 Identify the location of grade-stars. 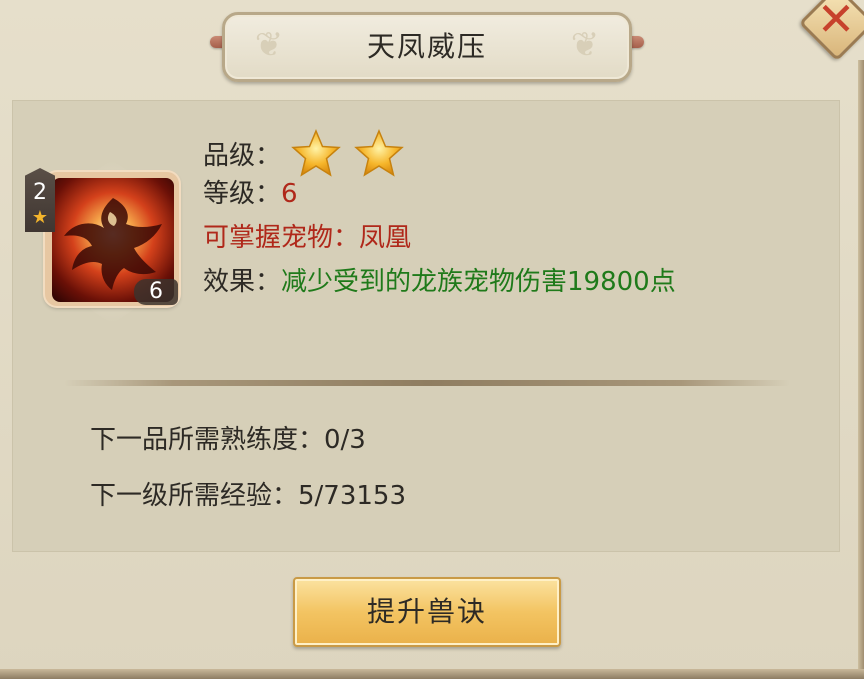
(350, 156).